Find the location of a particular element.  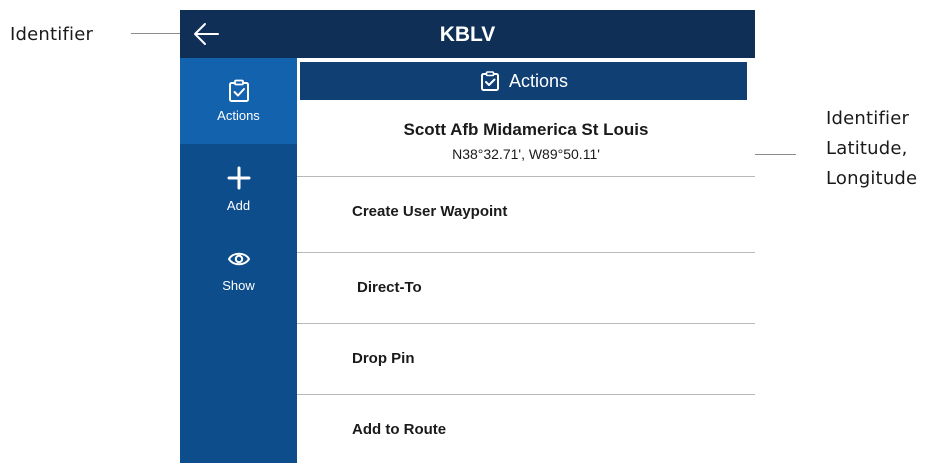

sidebar: Actions Add Show is located at coordinates (238, 260).